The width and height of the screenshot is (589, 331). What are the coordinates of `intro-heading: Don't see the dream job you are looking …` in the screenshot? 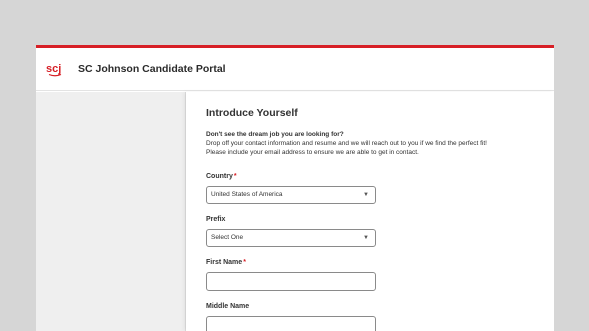 It's located at (275, 134).